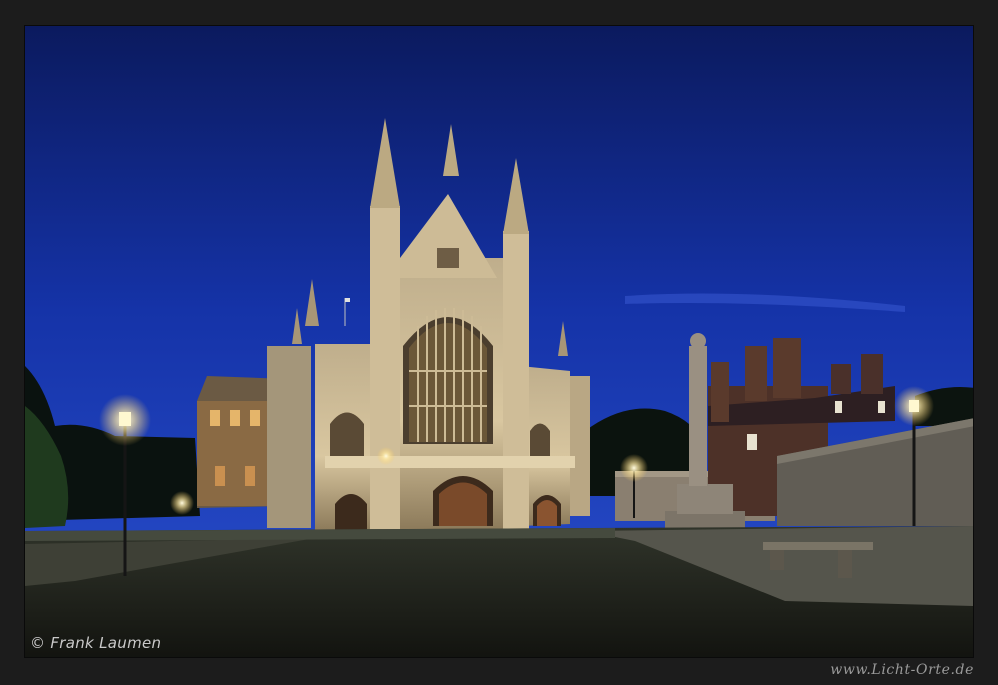  Describe the element at coordinates (902, 670) in the screenshot. I see `website-watermark: www.Licht-Orte.de` at that location.